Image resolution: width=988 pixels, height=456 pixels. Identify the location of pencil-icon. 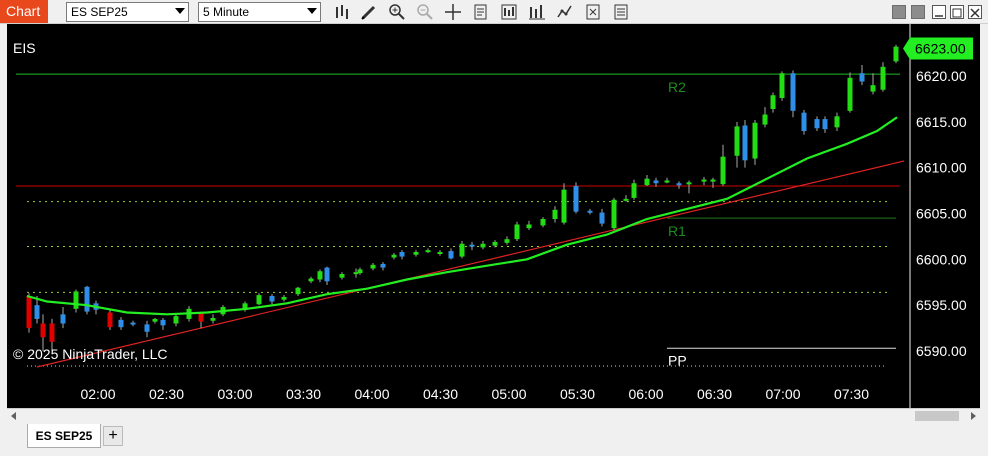
(369, 12).